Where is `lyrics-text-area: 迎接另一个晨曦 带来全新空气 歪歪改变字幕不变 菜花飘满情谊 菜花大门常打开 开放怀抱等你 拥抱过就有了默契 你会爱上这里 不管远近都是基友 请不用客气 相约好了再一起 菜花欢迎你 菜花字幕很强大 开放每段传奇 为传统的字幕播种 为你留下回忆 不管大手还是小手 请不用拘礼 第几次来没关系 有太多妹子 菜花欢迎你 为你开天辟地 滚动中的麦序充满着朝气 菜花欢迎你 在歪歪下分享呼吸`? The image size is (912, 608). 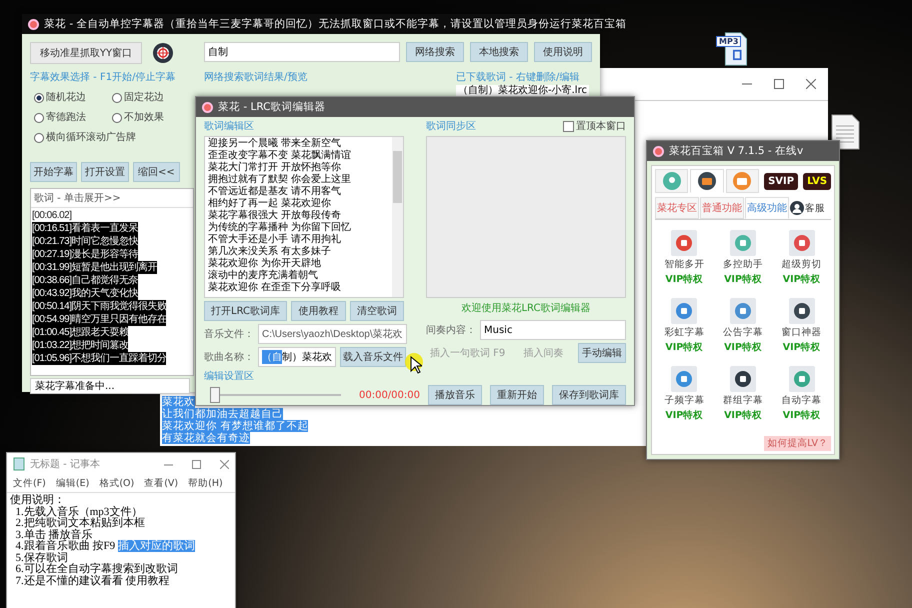 lyrics-text-area: 迎接另一个晨曦 带来全新空气 歪歪改变字幕不变 菜花飘满情谊 菜花大门常打开 开放怀抱等你 拥抱过就有了默契 你会爱上这里 不管远近都是基友 请不用客气 相约好了再一起 菜花欢迎你 菜花字幕很强大 开放每段传奇 为传统的字幕播种 为你留下回忆 不管大手还是小手 请不用拘礼 第几次来没关系 有太多妹子 菜花欢迎你 为你开天辟地 滚动中的麦序充满着朝气 菜花欢迎你 在歪歪下分享呼吸 is located at coordinates (304, 217).